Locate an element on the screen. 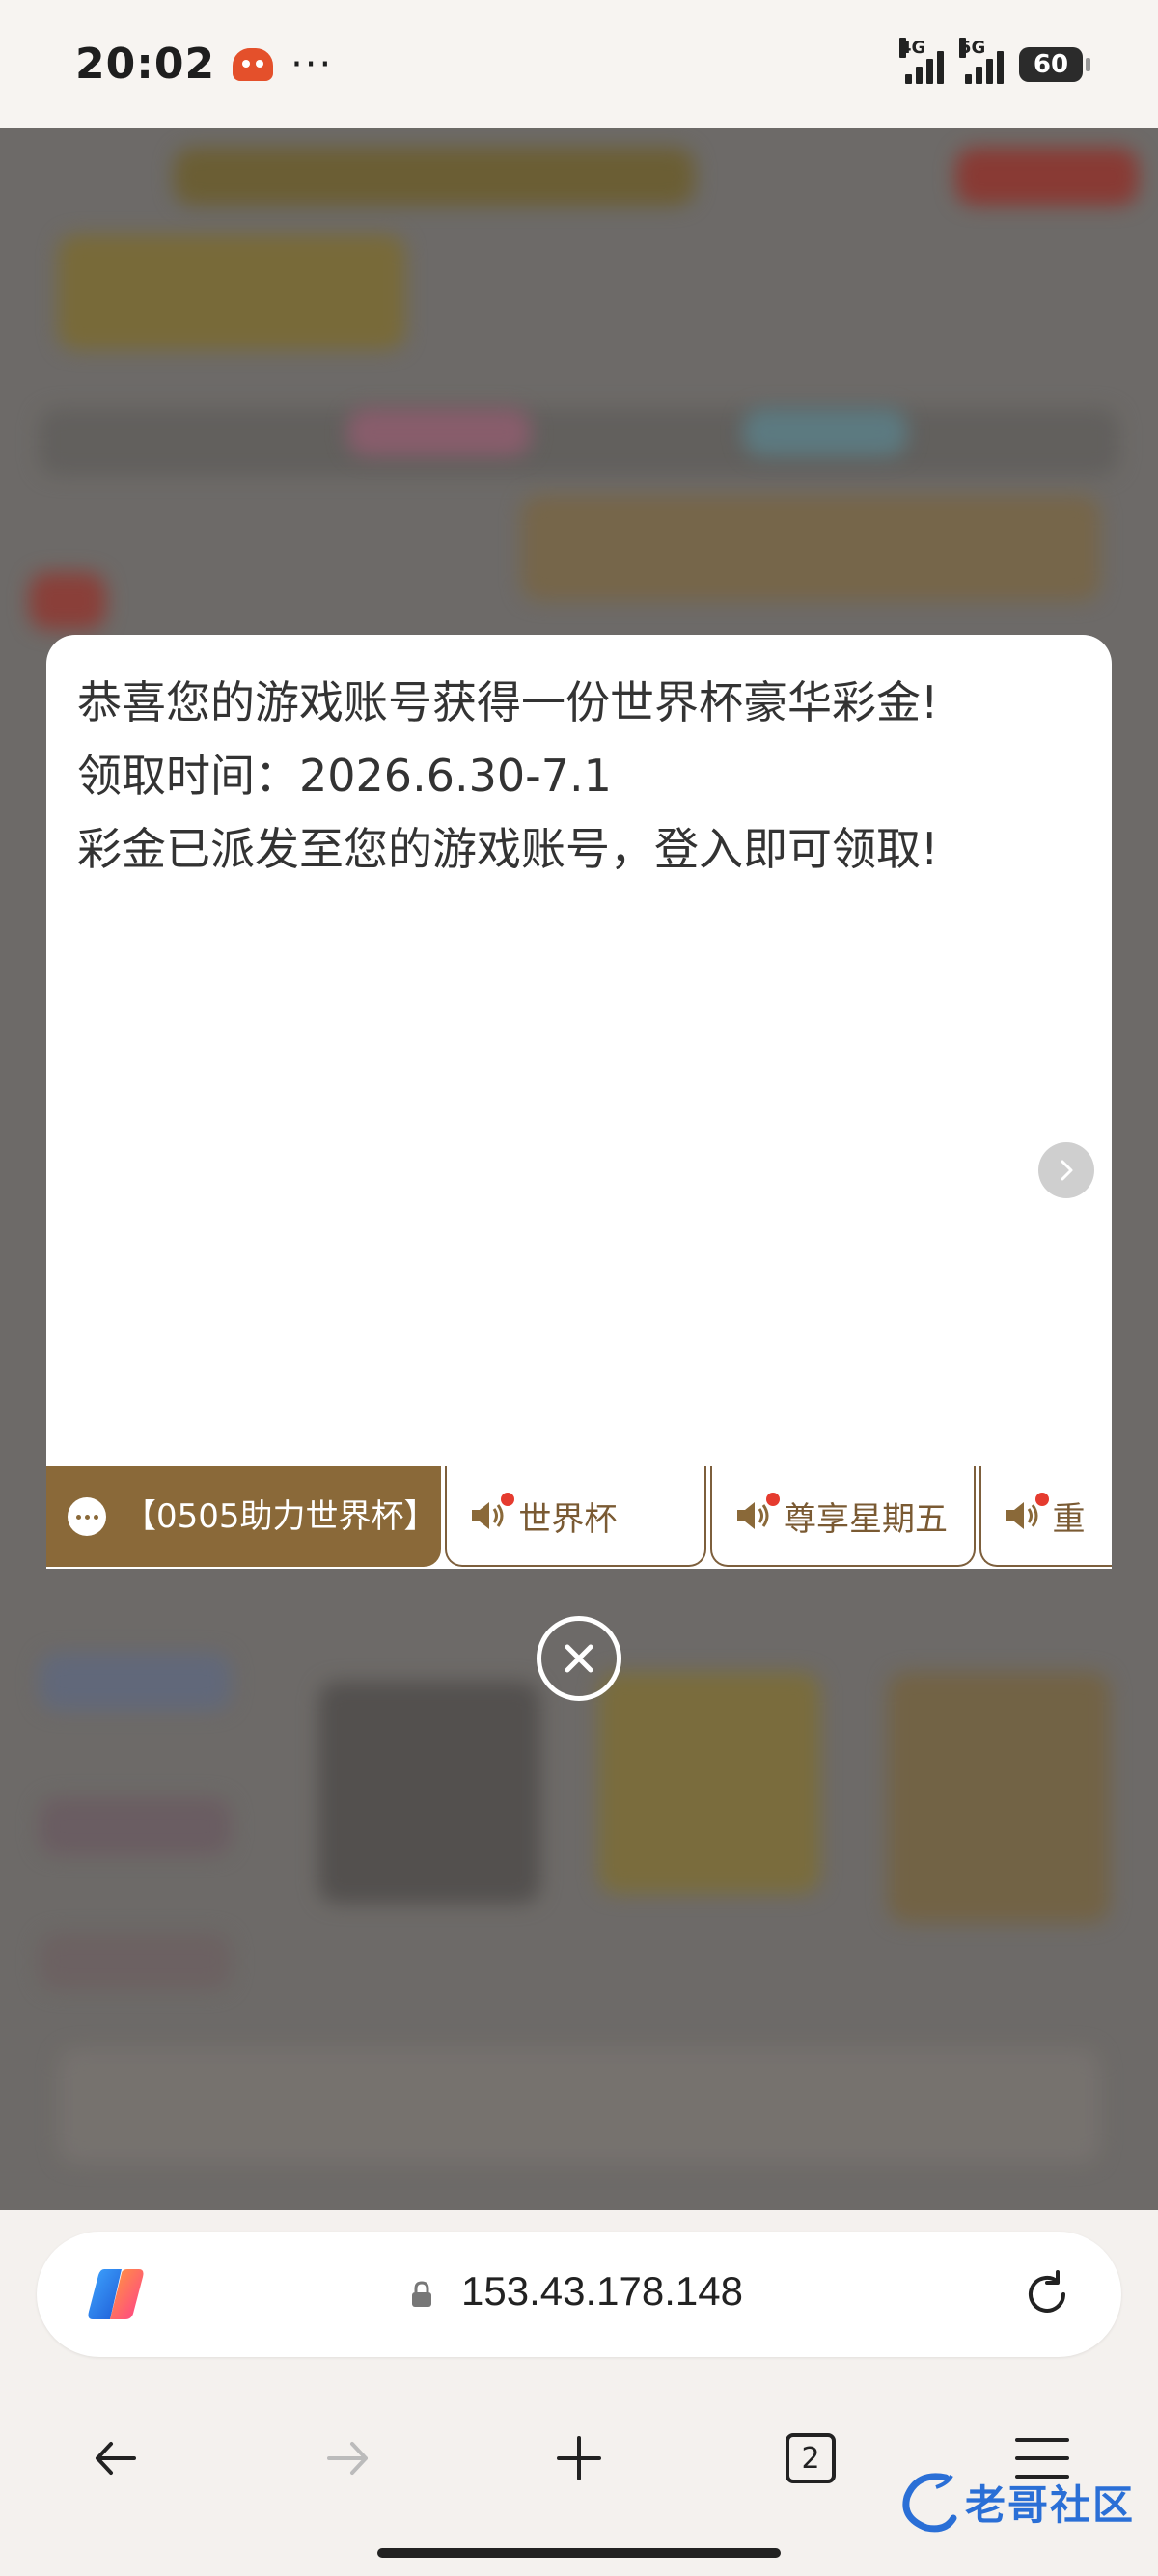  announcement-line: 恭喜您的游戏账号获得一份世界杯豪华彩金! is located at coordinates (508, 702).